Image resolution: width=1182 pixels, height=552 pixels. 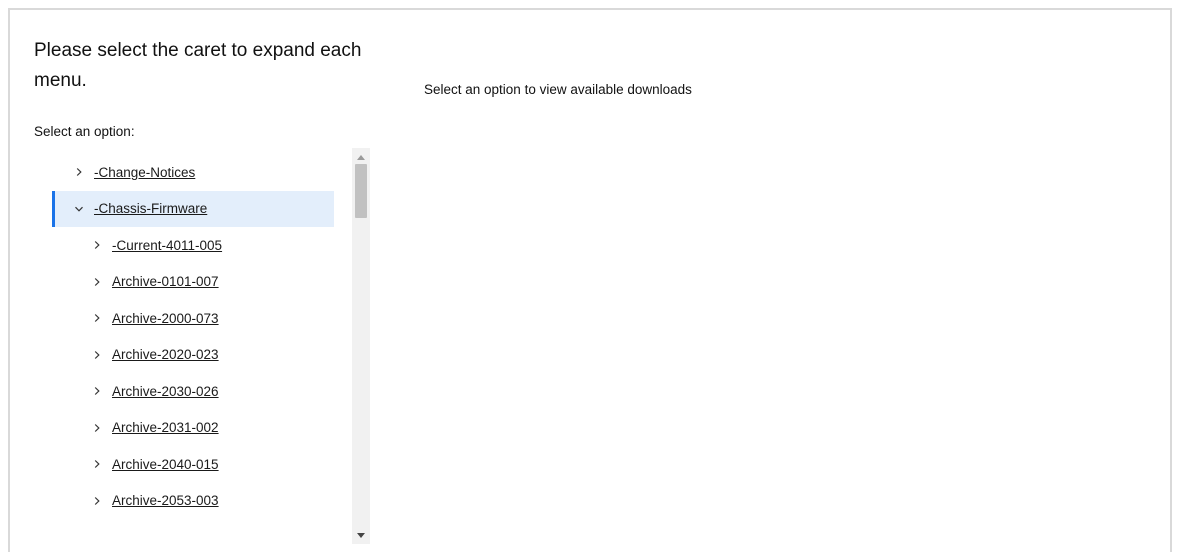 I want to click on tree-item: Archive-2030-026, so click(x=193, y=391).